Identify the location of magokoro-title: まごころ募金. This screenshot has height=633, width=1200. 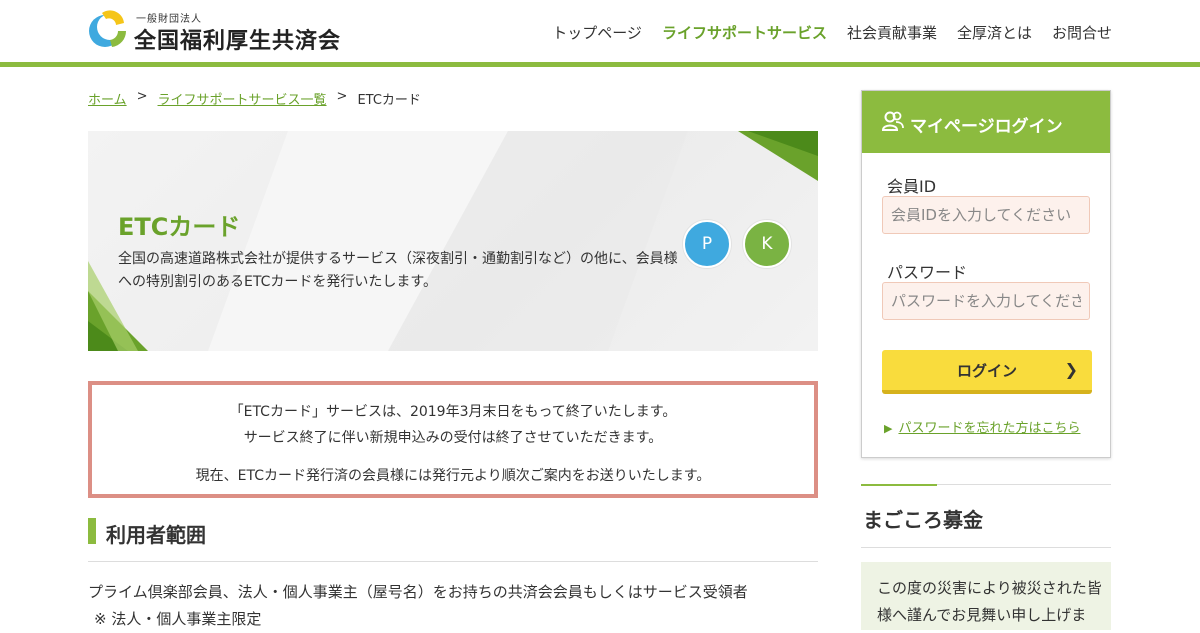
(923, 520).